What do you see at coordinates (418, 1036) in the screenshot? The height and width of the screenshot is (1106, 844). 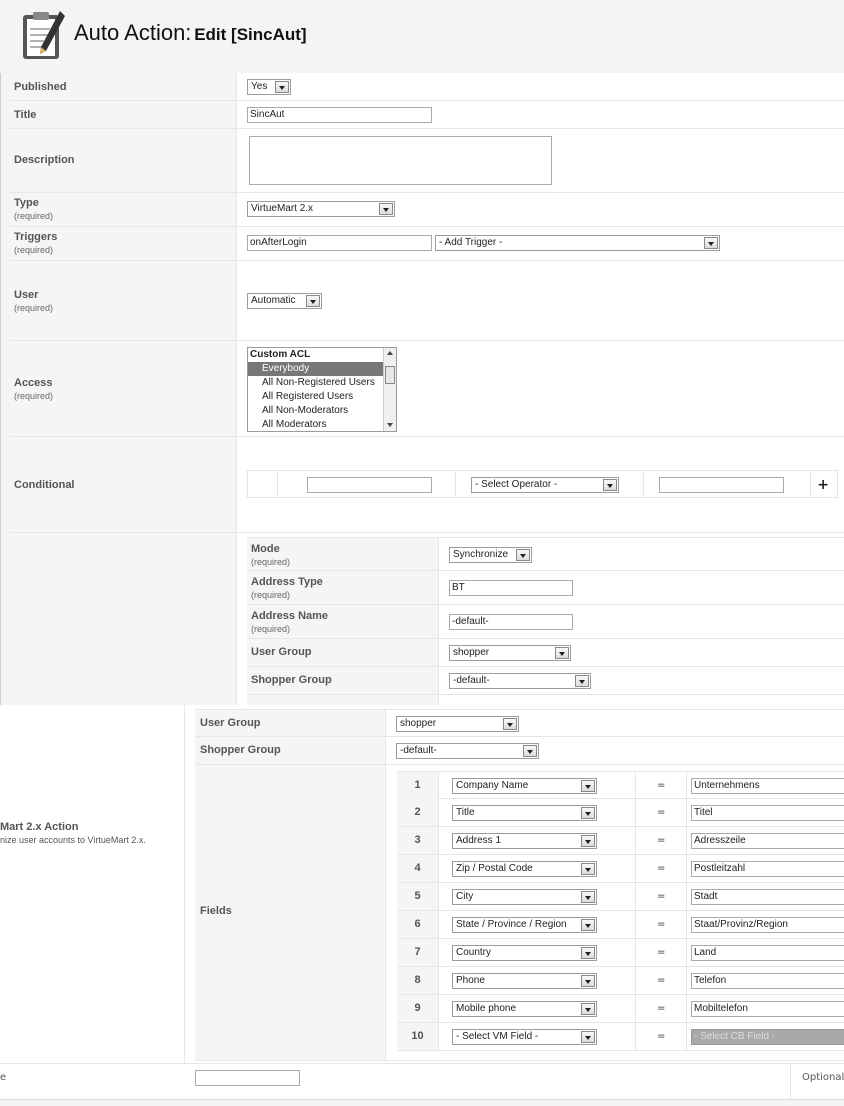 I see `field-index: 10` at bounding box center [418, 1036].